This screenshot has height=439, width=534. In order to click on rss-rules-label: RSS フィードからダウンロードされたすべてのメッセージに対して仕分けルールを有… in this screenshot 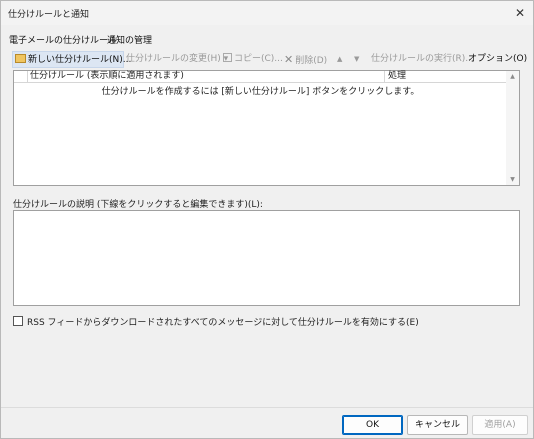, I will do `click(223, 321)`.